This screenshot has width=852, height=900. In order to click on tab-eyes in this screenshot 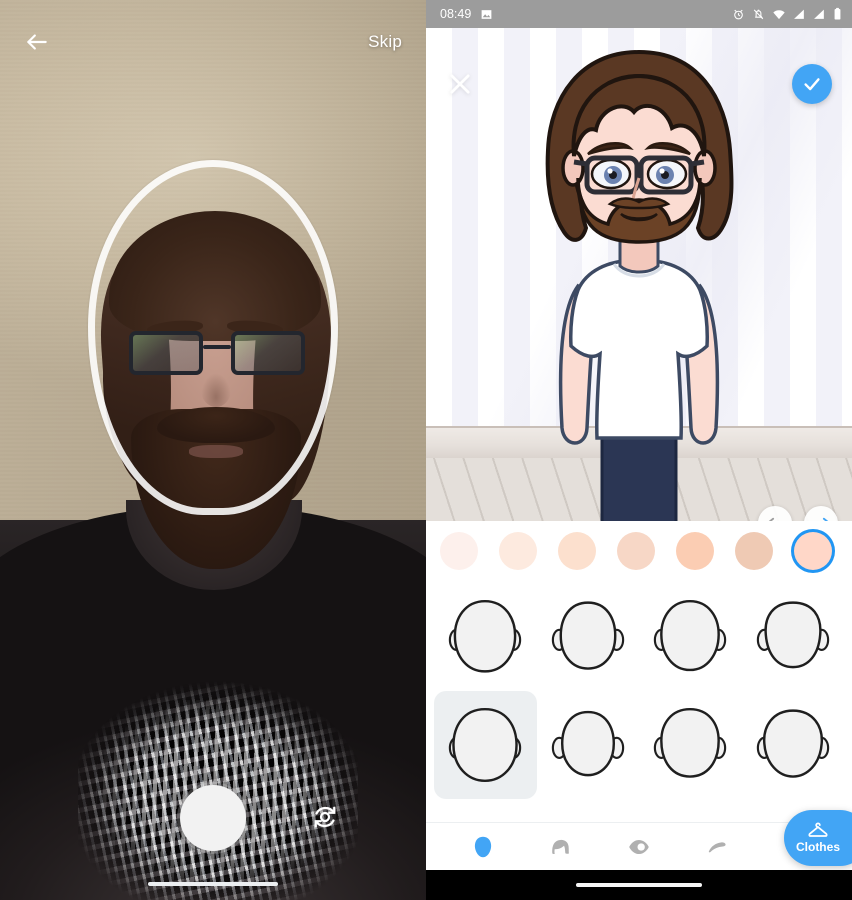, I will do `click(639, 847)`.